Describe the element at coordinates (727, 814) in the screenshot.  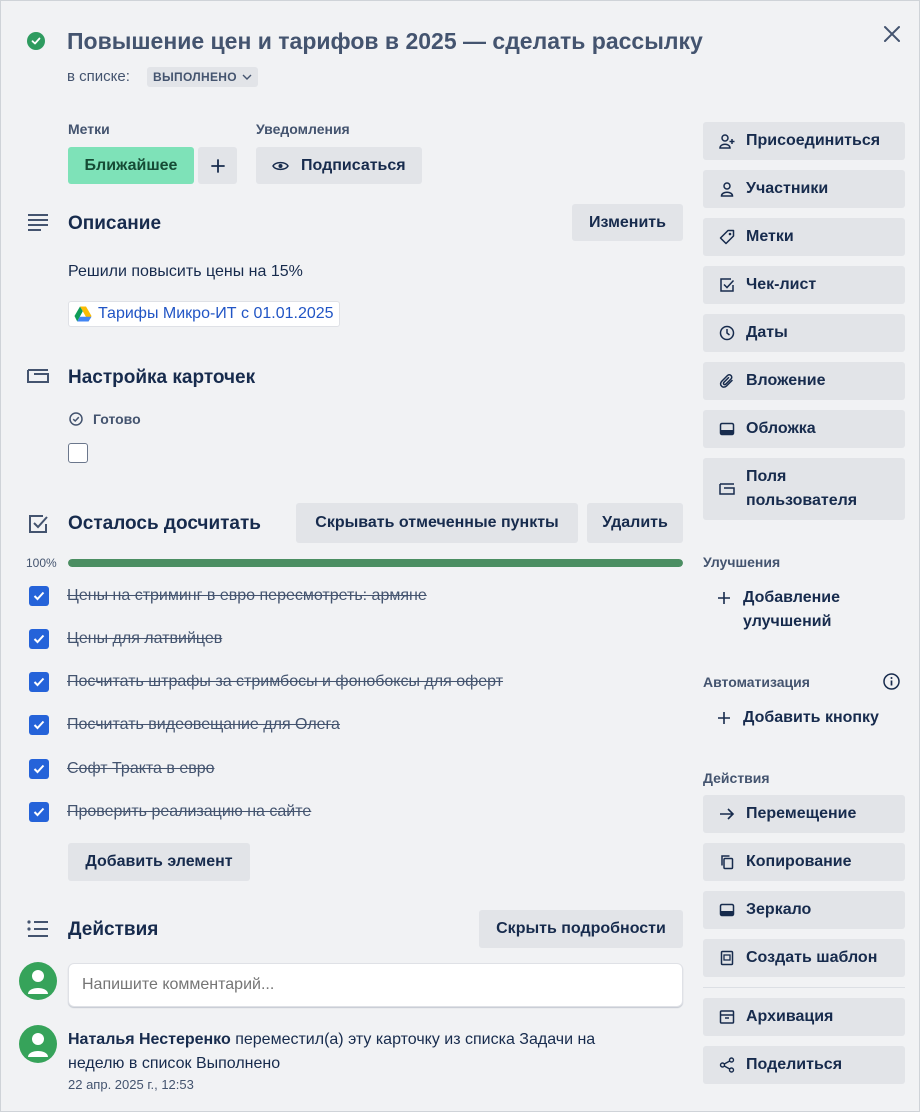
I see `arrow-right-icon` at that location.